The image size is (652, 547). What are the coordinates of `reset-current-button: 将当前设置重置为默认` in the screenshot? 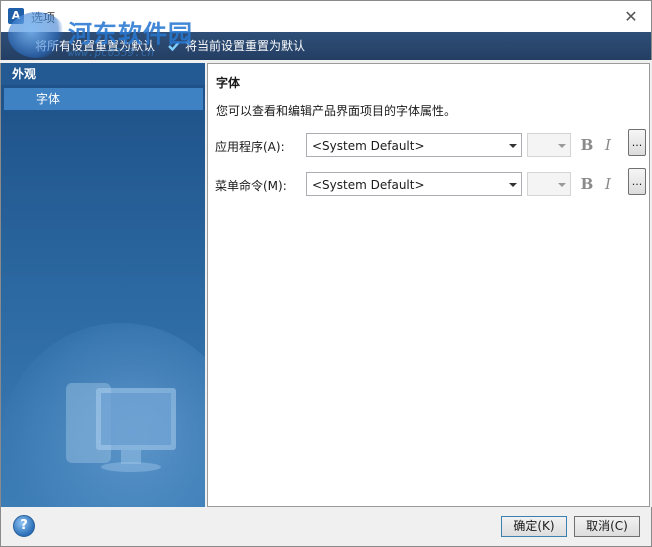 It's located at (236, 46).